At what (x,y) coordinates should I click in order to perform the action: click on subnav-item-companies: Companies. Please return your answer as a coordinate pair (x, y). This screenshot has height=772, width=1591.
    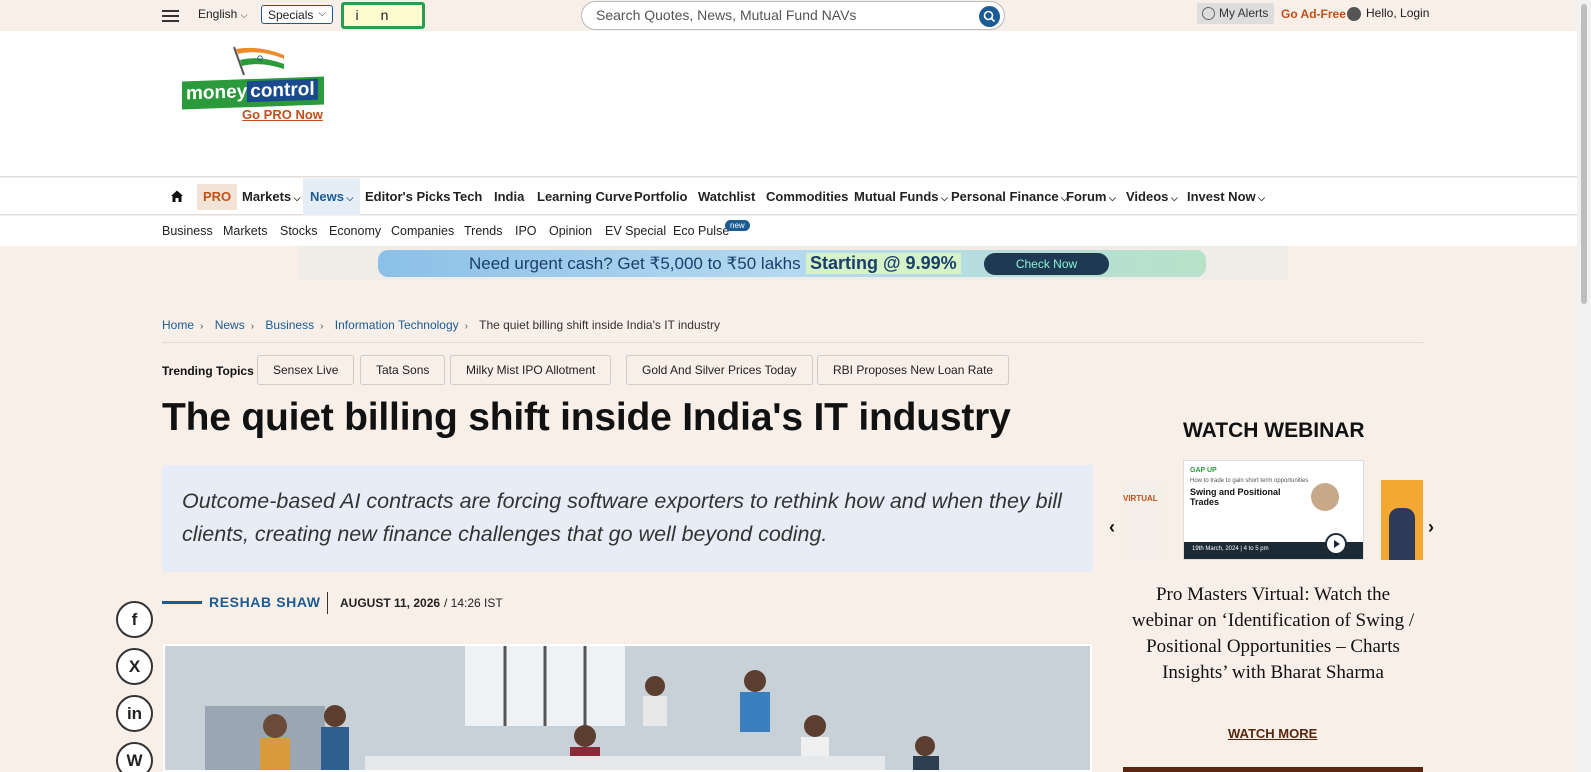
    Looking at the image, I should click on (422, 231).